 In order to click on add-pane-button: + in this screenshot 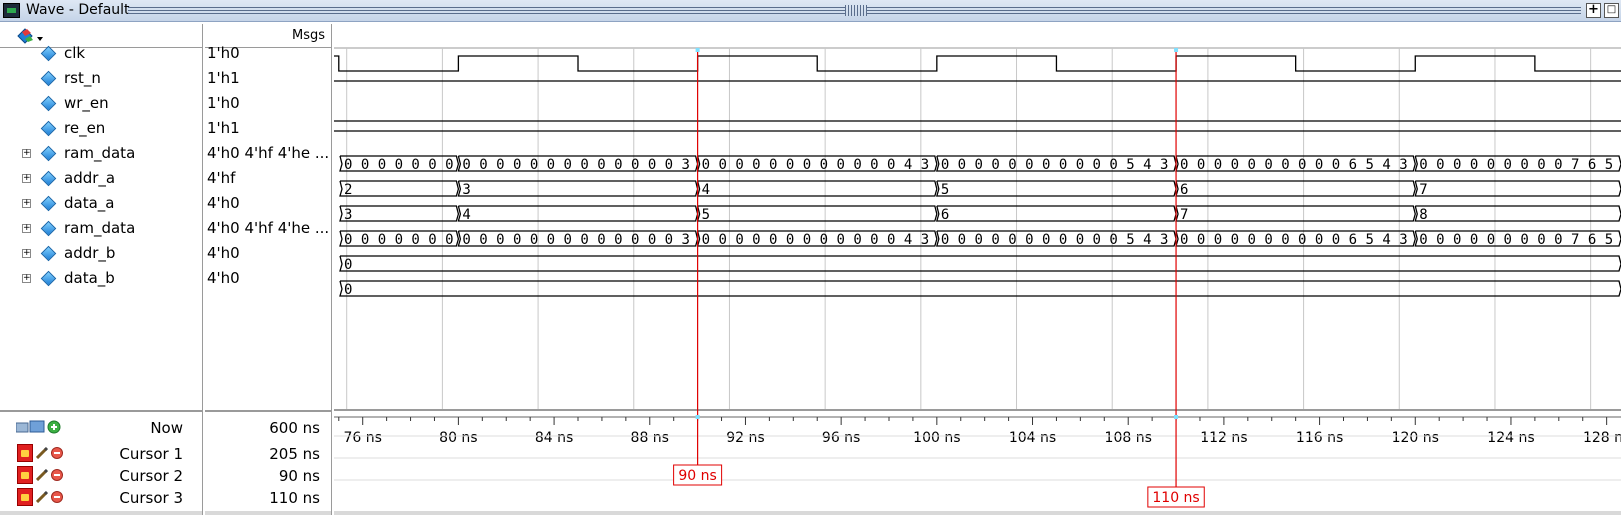, I will do `click(1593, 10)`.